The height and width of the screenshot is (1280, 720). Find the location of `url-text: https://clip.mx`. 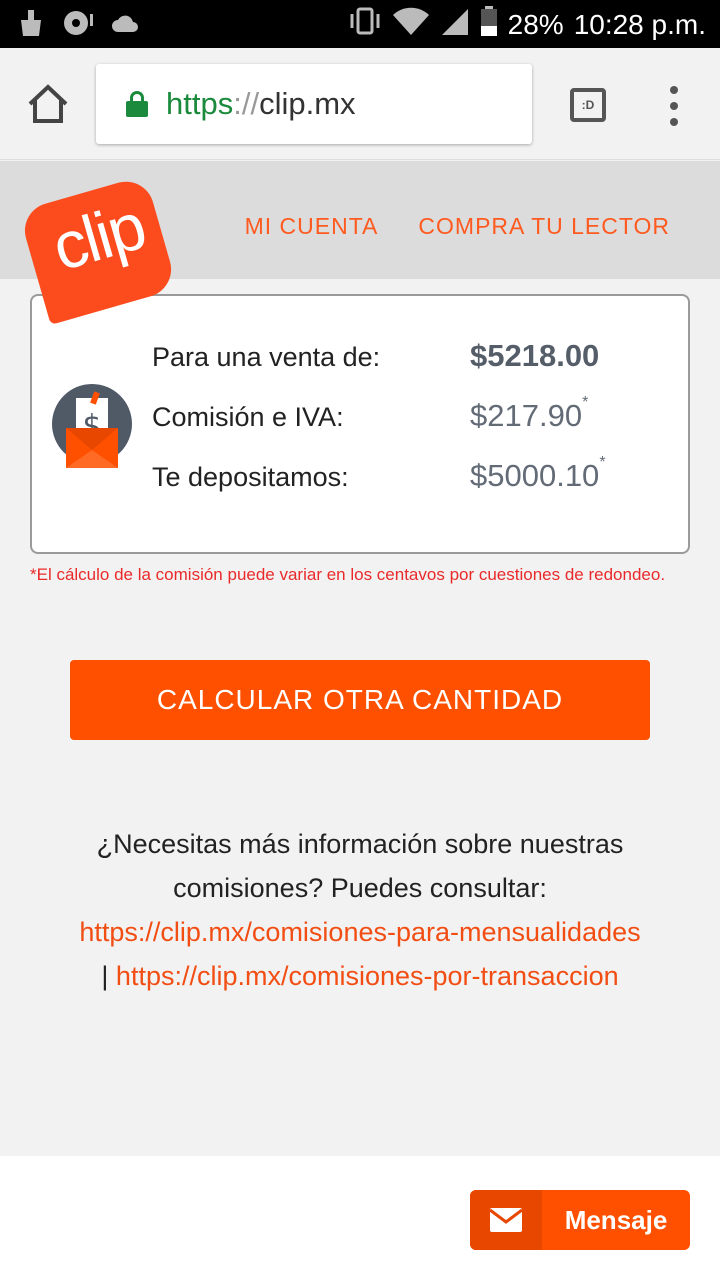

url-text: https://clip.mx is located at coordinates (261, 103).